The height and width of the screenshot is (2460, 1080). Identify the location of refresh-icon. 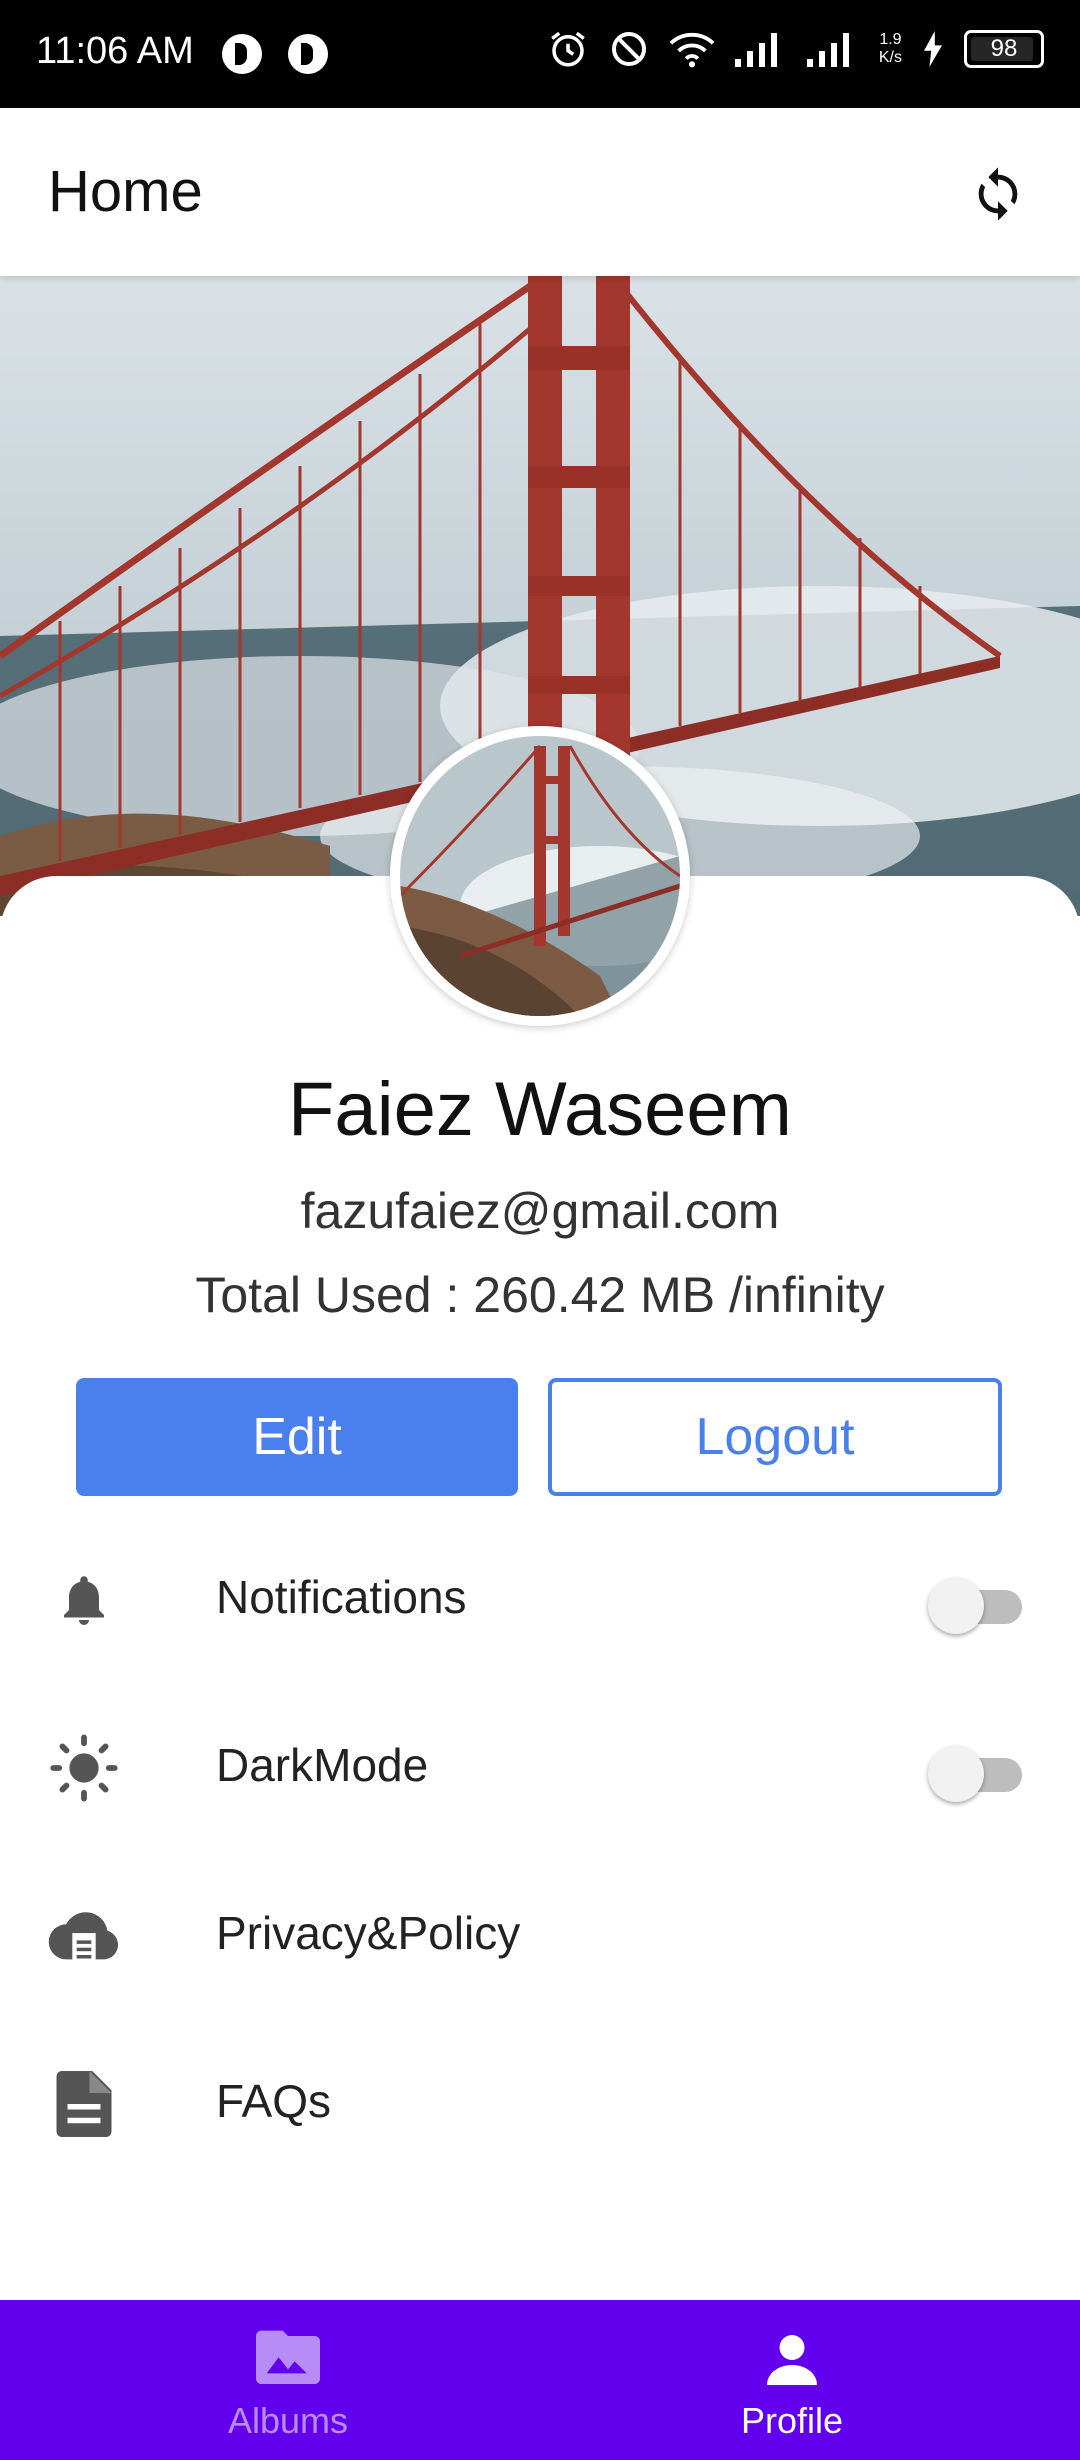
(998, 194).